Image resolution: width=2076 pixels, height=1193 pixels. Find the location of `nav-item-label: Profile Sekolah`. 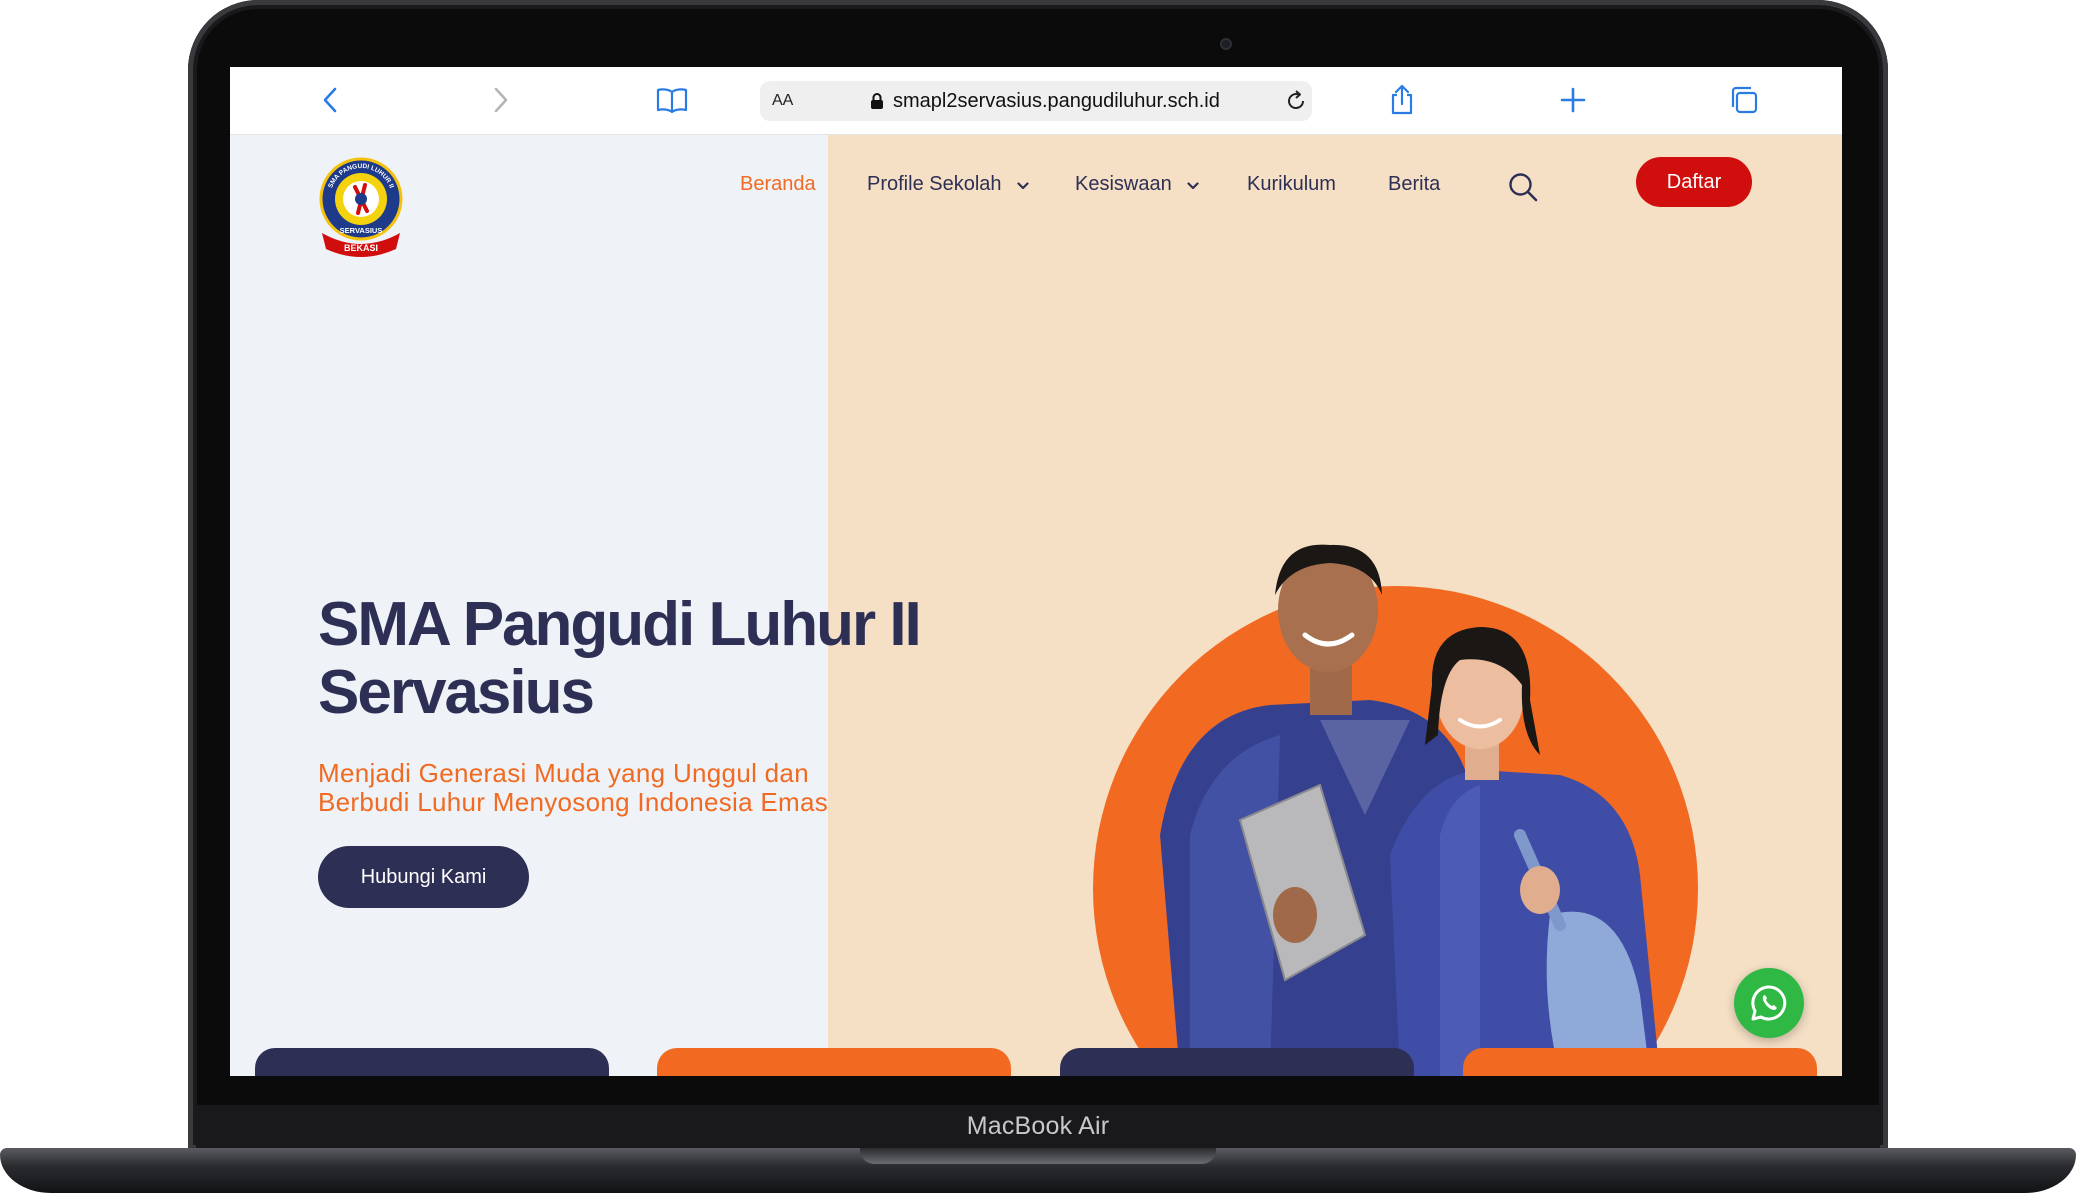

nav-item-label: Profile Sekolah is located at coordinates (934, 184).